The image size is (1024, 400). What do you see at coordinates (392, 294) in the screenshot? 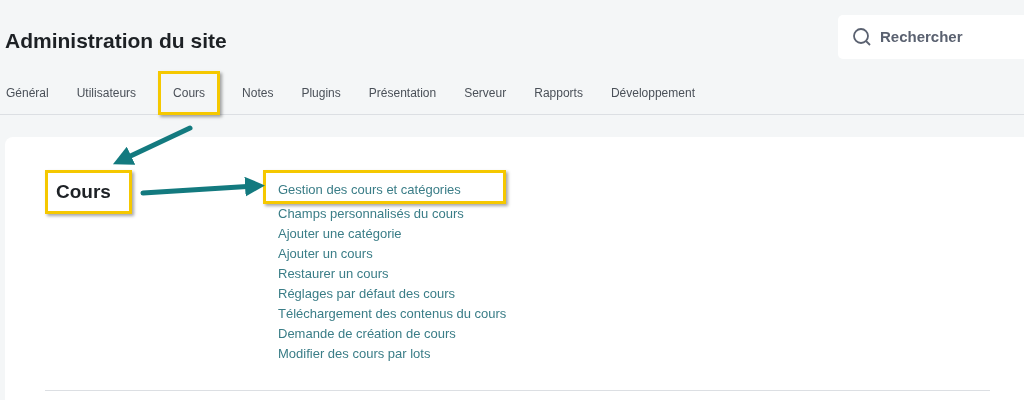
I see `course-link: Réglages par défaut des cours` at bounding box center [392, 294].